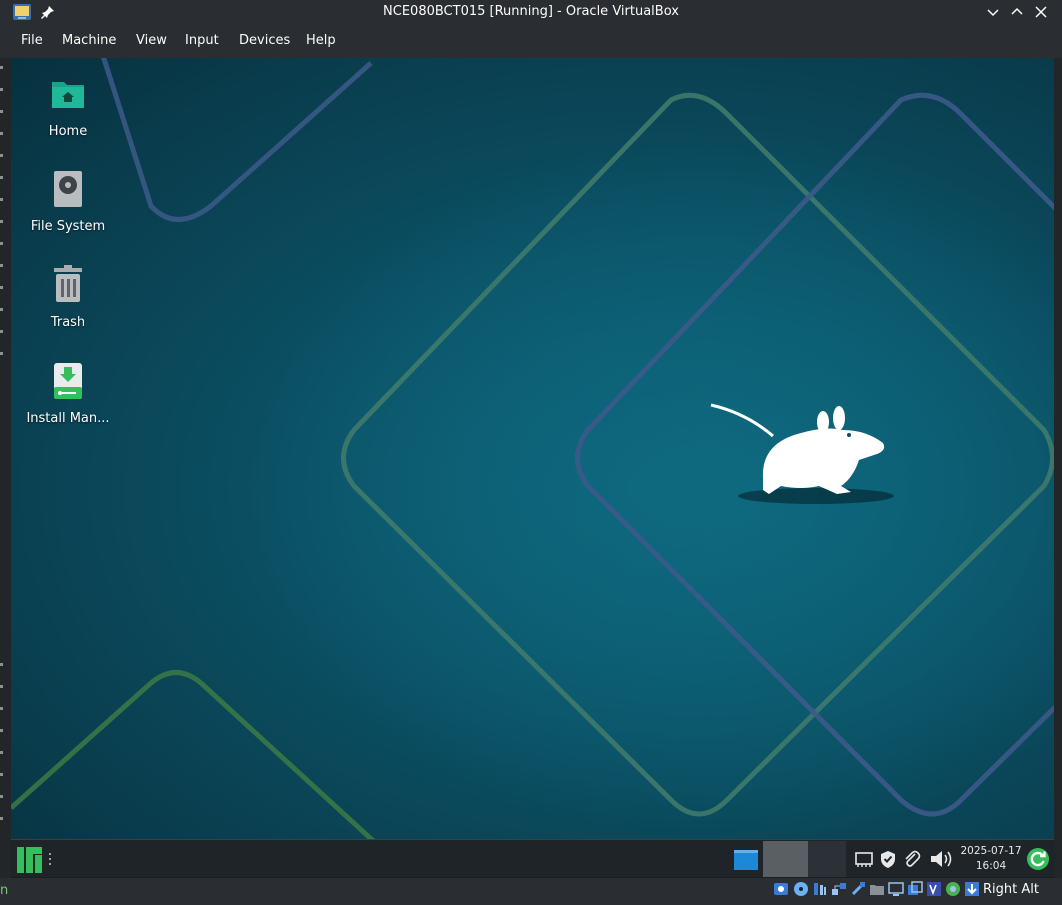  What do you see at coordinates (32, 40) in the screenshot?
I see `menu-file: File` at bounding box center [32, 40].